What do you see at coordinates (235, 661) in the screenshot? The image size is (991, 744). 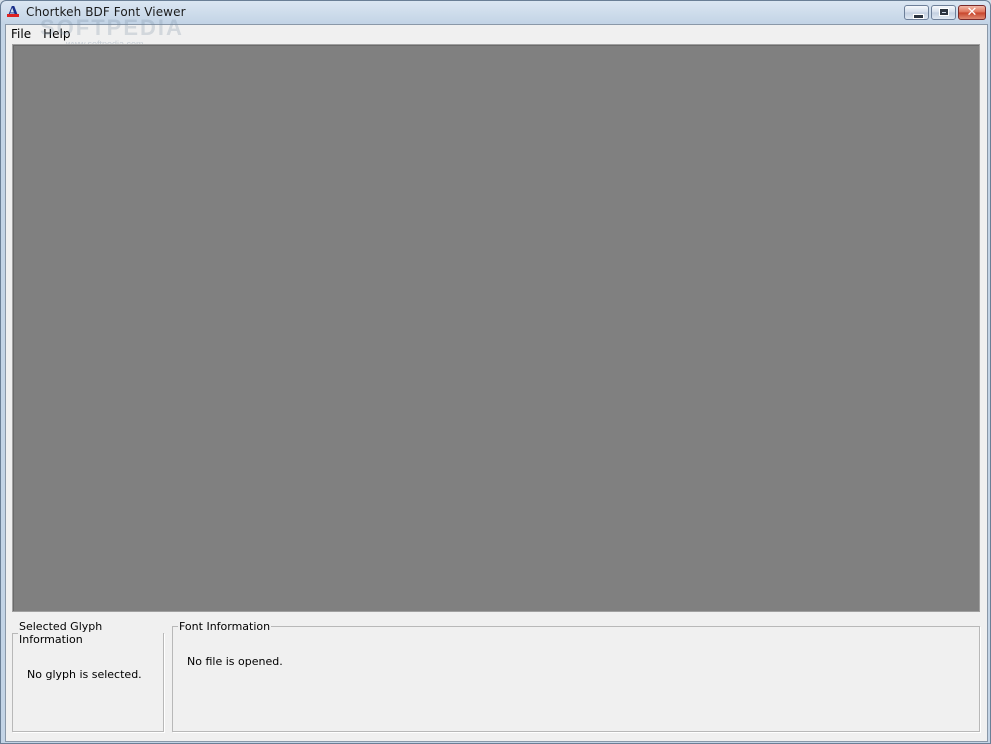 I see `font-info-status: No file is opened.` at bounding box center [235, 661].